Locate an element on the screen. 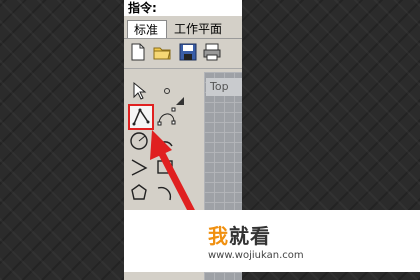  watermark-logo: 我就看 is located at coordinates (239, 234).